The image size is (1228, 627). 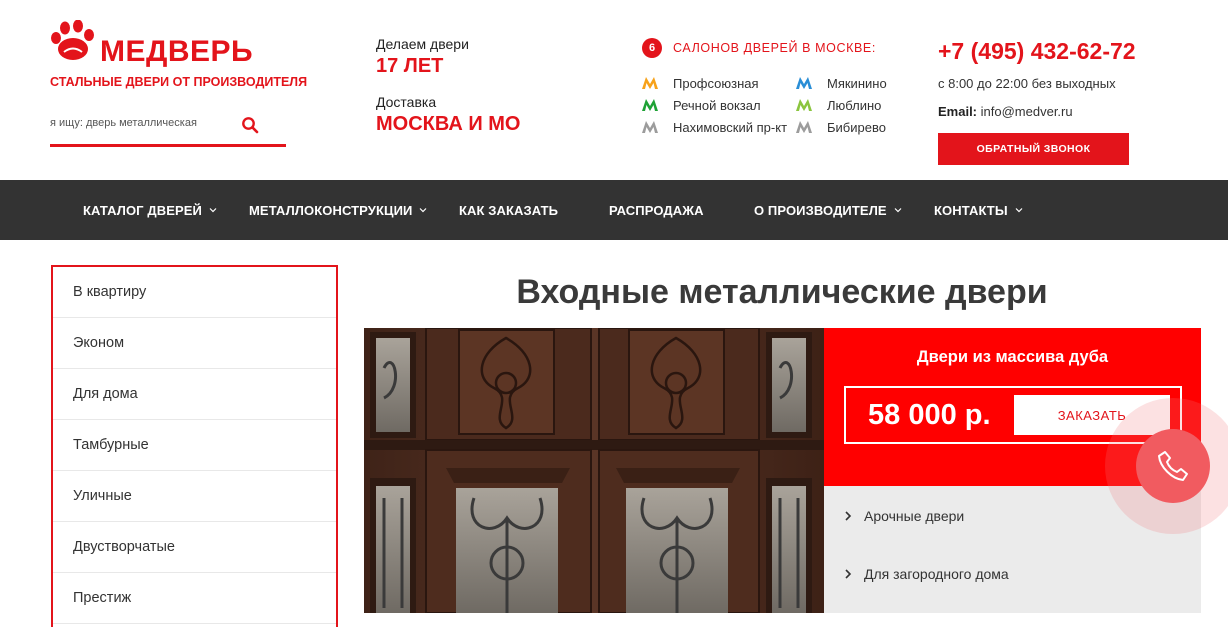 I want to click on metro-item: Бибирево, so click(x=841, y=127).